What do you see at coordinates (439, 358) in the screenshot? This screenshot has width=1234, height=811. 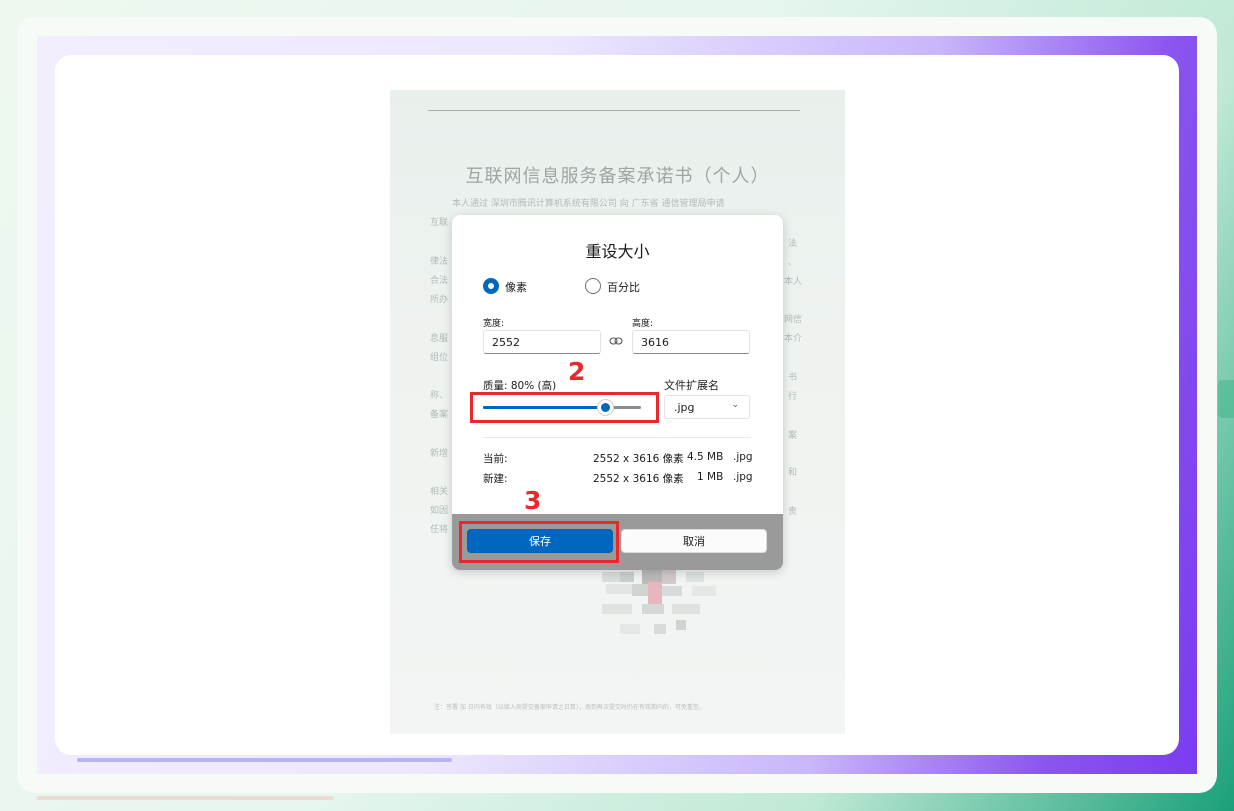 I see `document-text-fragment: 组位` at bounding box center [439, 358].